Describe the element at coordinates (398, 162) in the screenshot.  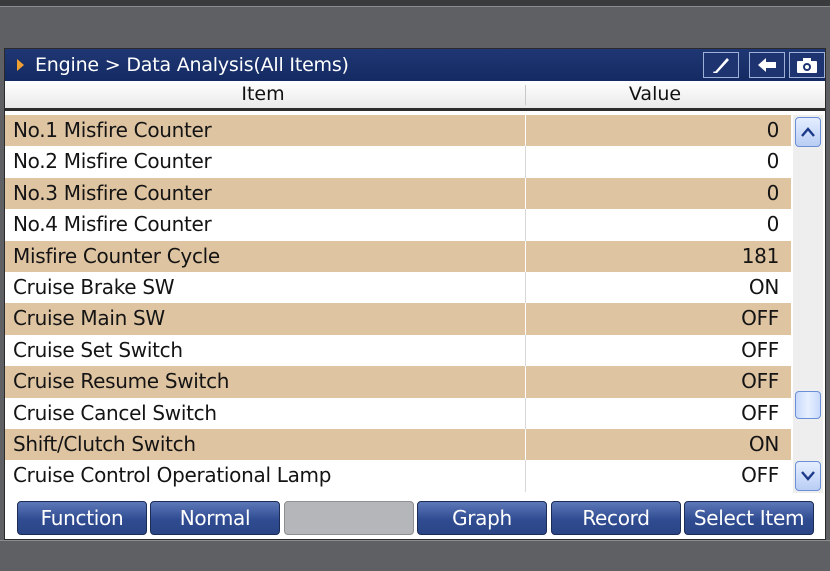
I see `table-row: No.2 Misfire Counter 0` at that location.